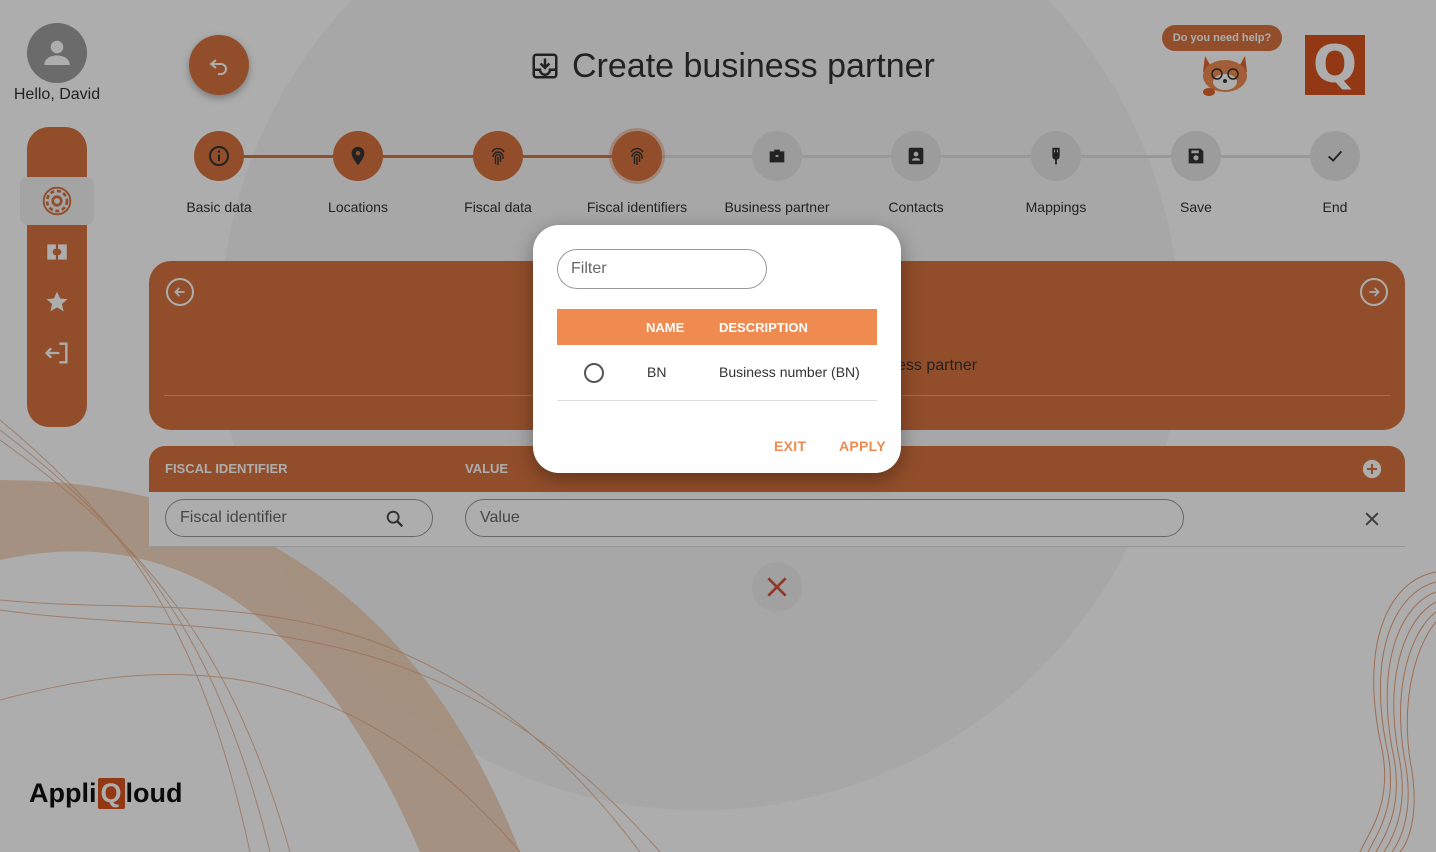 This screenshot has height=852, width=1436. I want to click on header-description: DESCRIPTION, so click(763, 327).